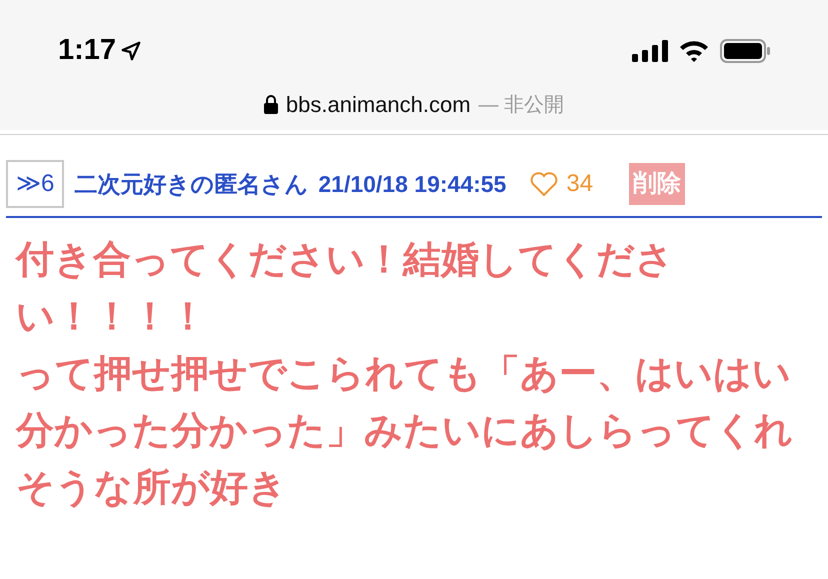 This screenshot has width=828, height=579. Describe the element at coordinates (87, 50) in the screenshot. I see `clock-time: 1:17` at that location.